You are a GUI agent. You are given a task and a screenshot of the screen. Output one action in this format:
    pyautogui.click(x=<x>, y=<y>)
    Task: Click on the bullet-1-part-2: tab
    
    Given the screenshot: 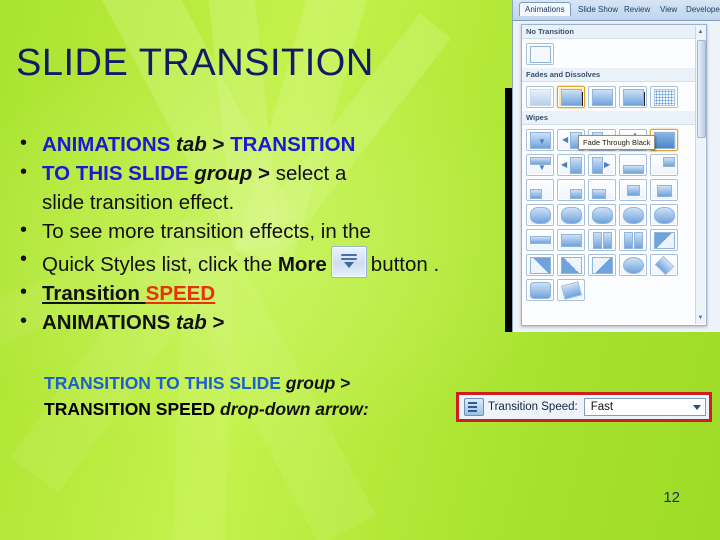 What is the action you would take?
    pyautogui.click(x=188, y=144)
    